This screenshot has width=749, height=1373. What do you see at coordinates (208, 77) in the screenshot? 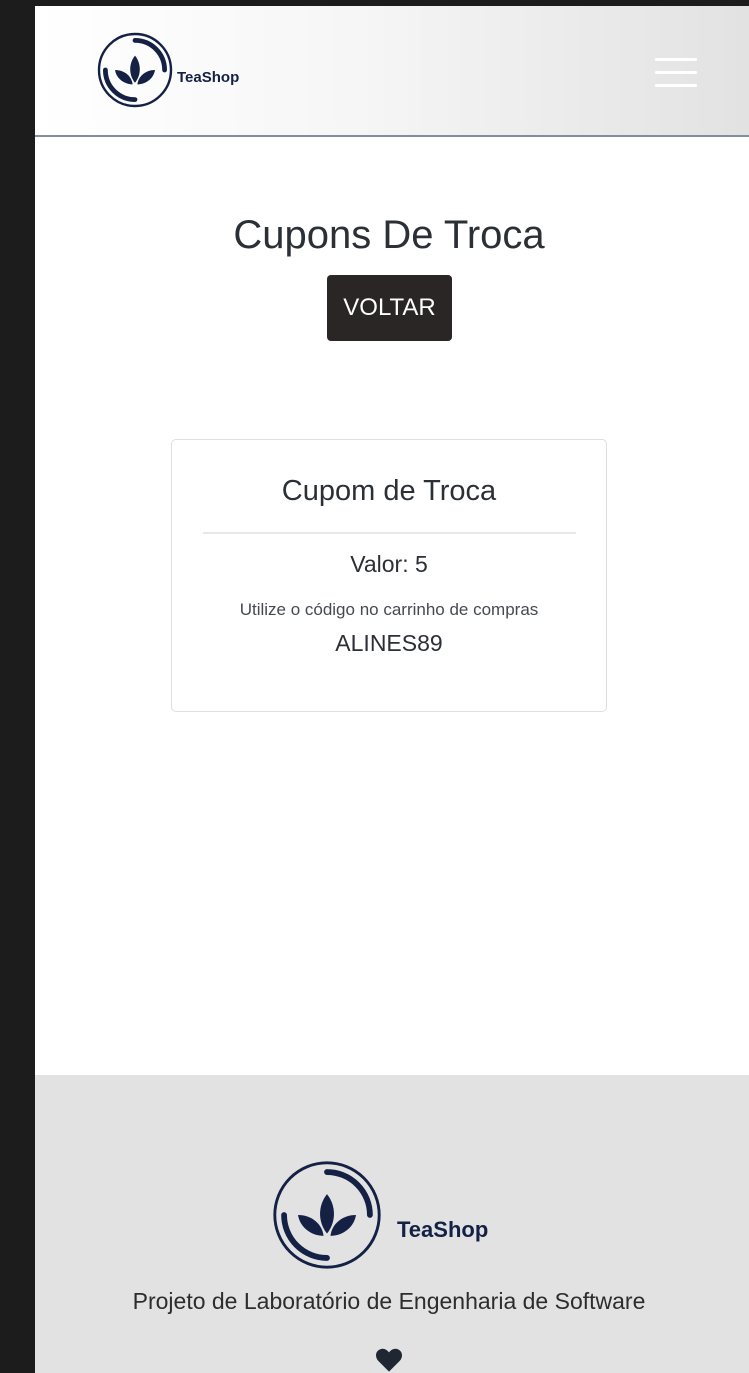
I see `navbar-brand-name: TeaShop` at bounding box center [208, 77].